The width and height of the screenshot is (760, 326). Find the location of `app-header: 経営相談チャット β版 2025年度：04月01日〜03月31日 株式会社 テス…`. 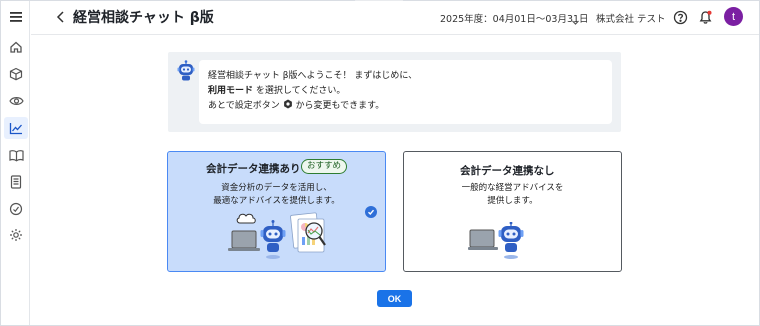

app-header: 経営相談チャット β版 2025年度：04月01日〜03月31日 株式会社 テス… is located at coordinates (395, 18).